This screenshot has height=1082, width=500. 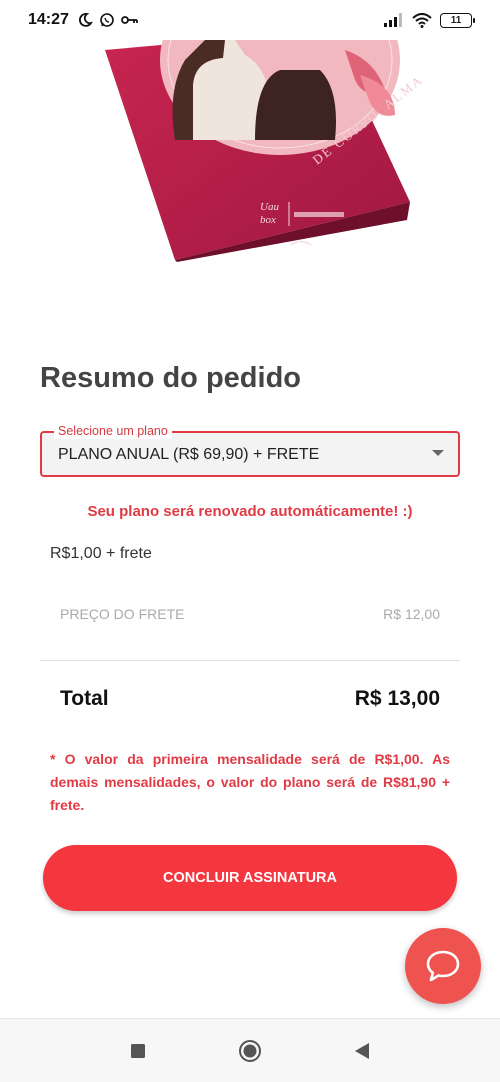 I want to click on back-icon, so click(x=362, y=1050).